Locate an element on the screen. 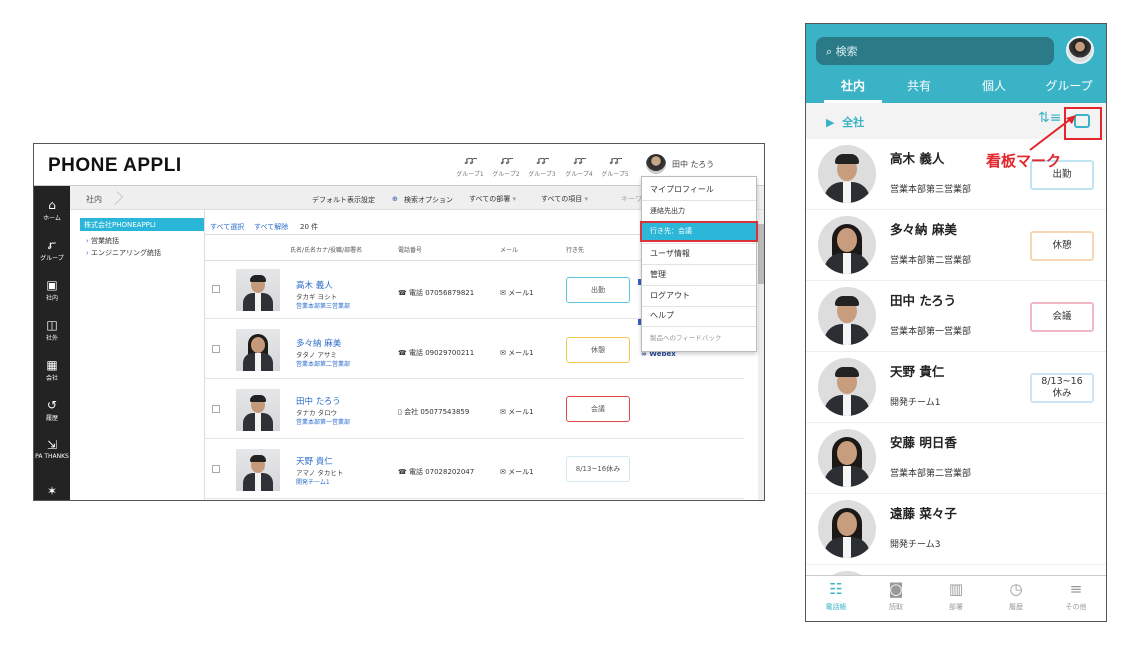 The height and width of the screenshot is (645, 1148). user-name: 田中 たろう is located at coordinates (693, 164).